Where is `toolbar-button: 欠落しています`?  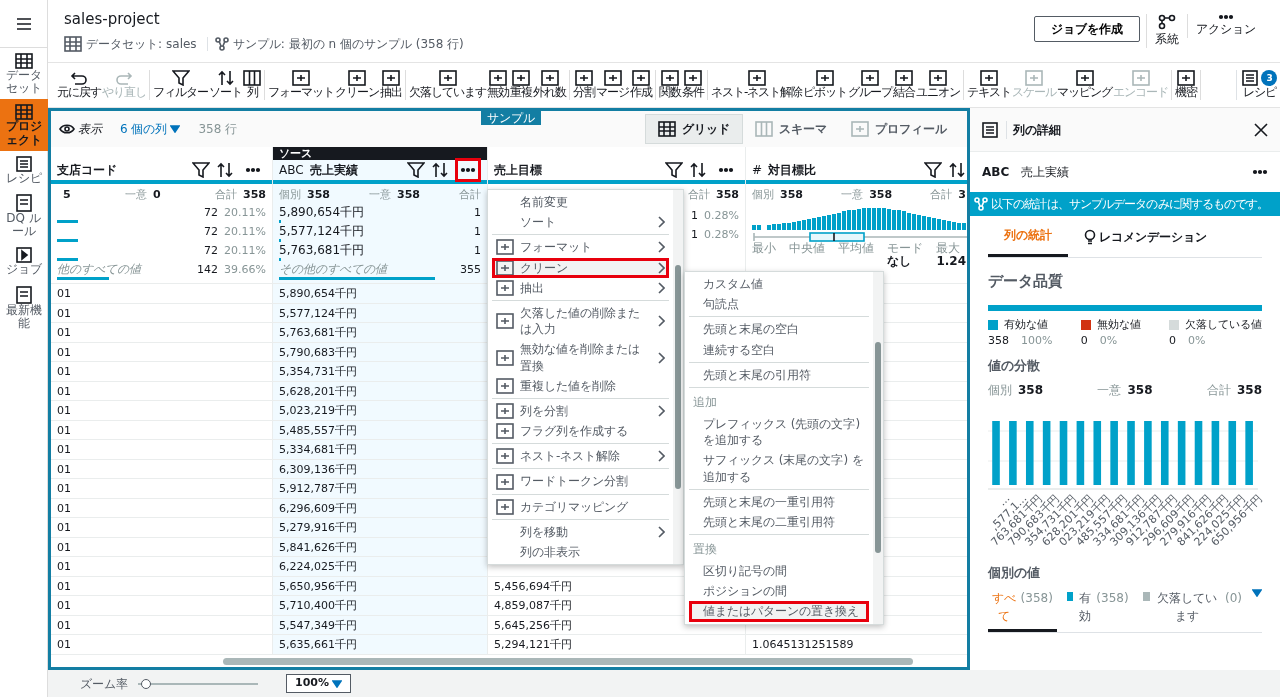
toolbar-button: 欠落しています is located at coordinates (447, 85).